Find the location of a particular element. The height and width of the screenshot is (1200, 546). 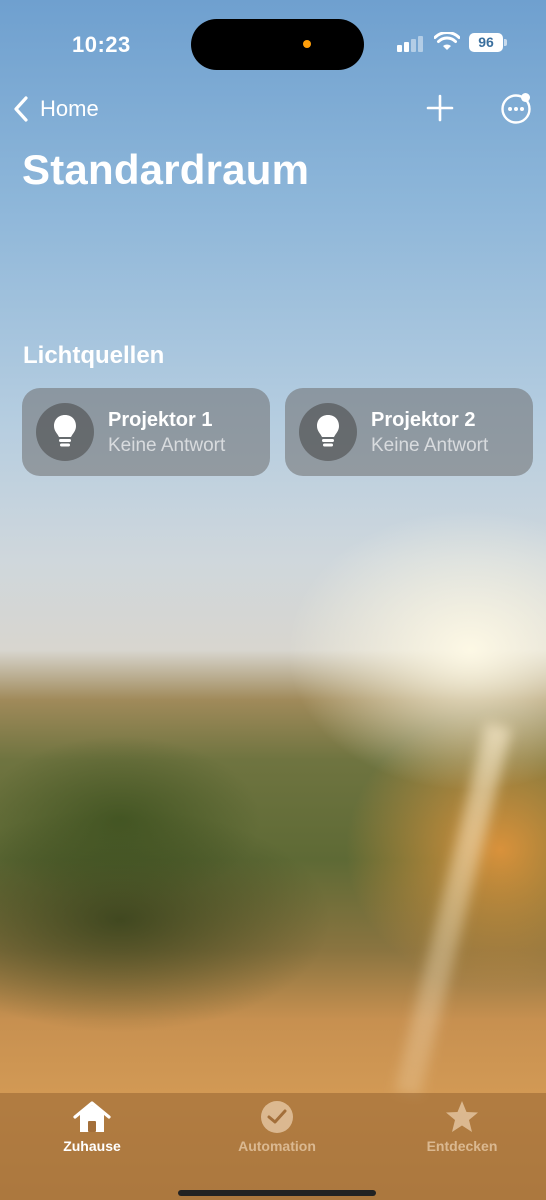

back-button-label: Home is located at coordinates (69, 108).